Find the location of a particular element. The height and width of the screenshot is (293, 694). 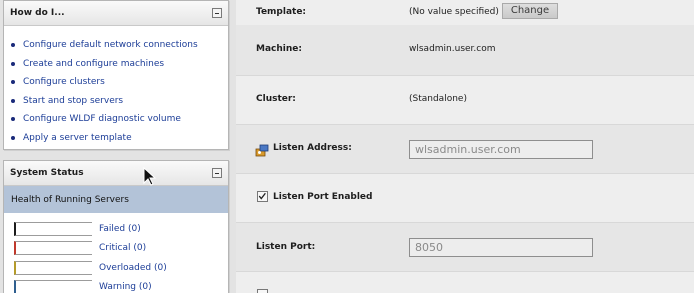

list-item: Configure default network connections is located at coordinates (119, 45).